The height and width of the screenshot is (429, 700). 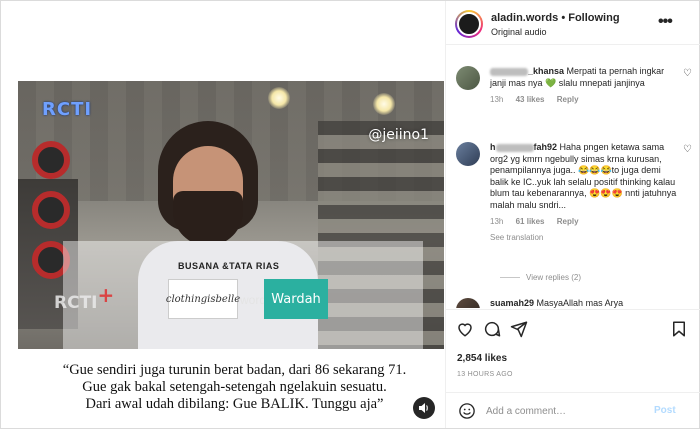 What do you see at coordinates (492, 329) in the screenshot?
I see `comment-icon` at bounding box center [492, 329].